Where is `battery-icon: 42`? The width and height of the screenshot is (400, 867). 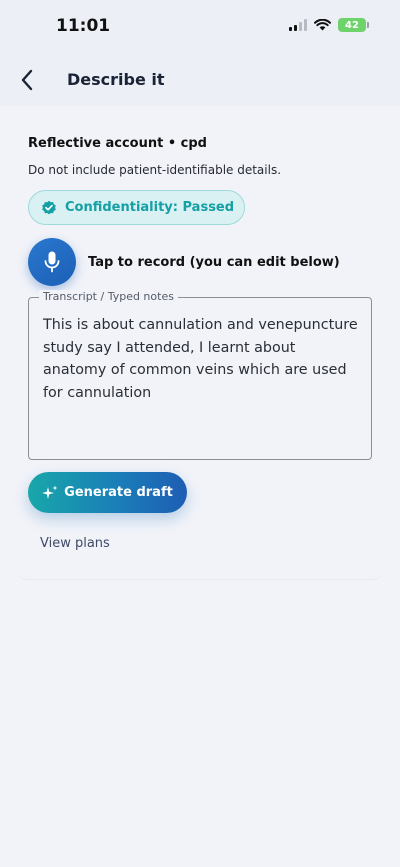
battery-icon: 42 is located at coordinates (353, 25).